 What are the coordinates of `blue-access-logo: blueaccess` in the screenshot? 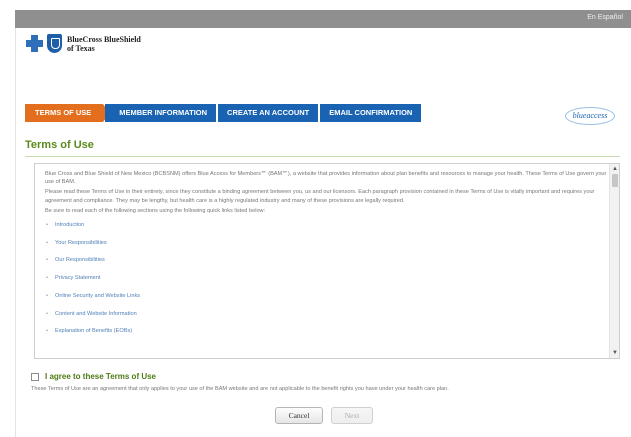 It's located at (590, 116).